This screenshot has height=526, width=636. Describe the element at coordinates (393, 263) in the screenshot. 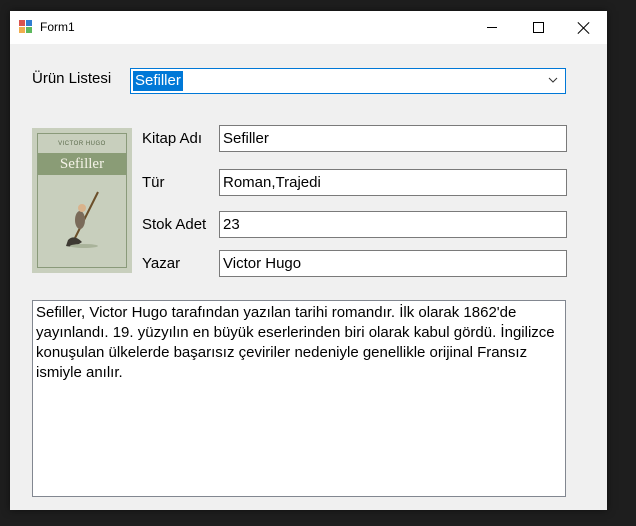

I see `author-field: Victor Hugo` at that location.